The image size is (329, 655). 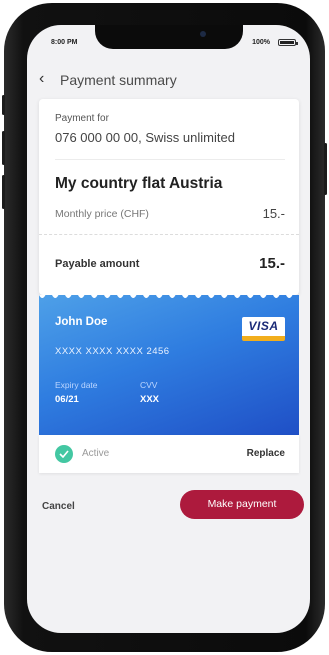 I want to click on make-payment-button: Make payment, so click(x=242, y=504).